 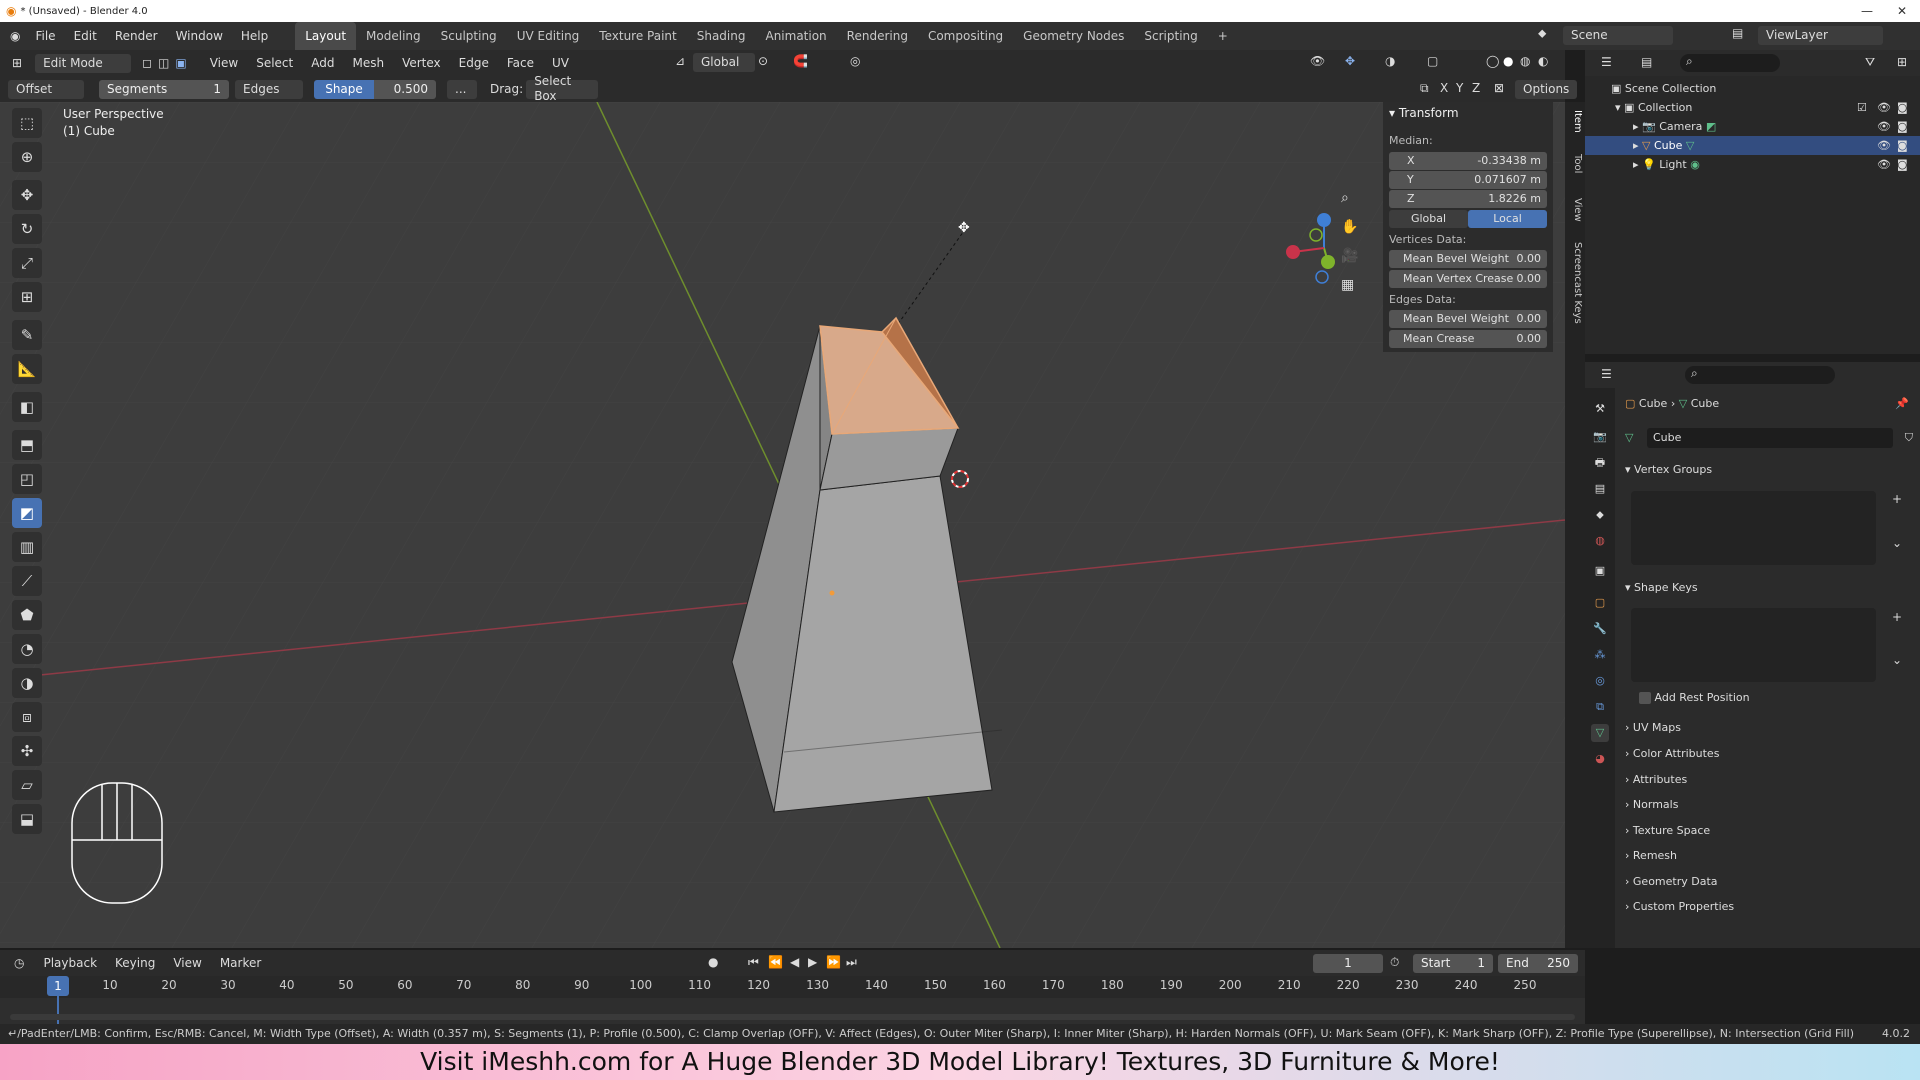 What do you see at coordinates (1424, 113) in the screenshot?
I see `transform-section-header: ▾ Transform` at bounding box center [1424, 113].